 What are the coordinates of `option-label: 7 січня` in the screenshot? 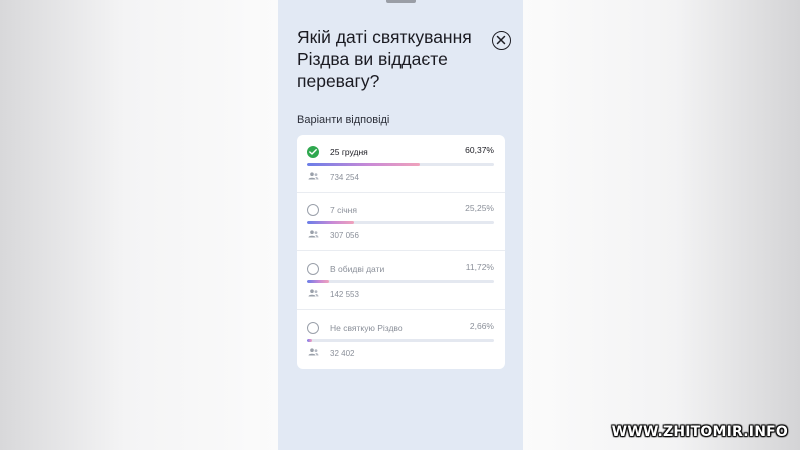 It's located at (343, 210).